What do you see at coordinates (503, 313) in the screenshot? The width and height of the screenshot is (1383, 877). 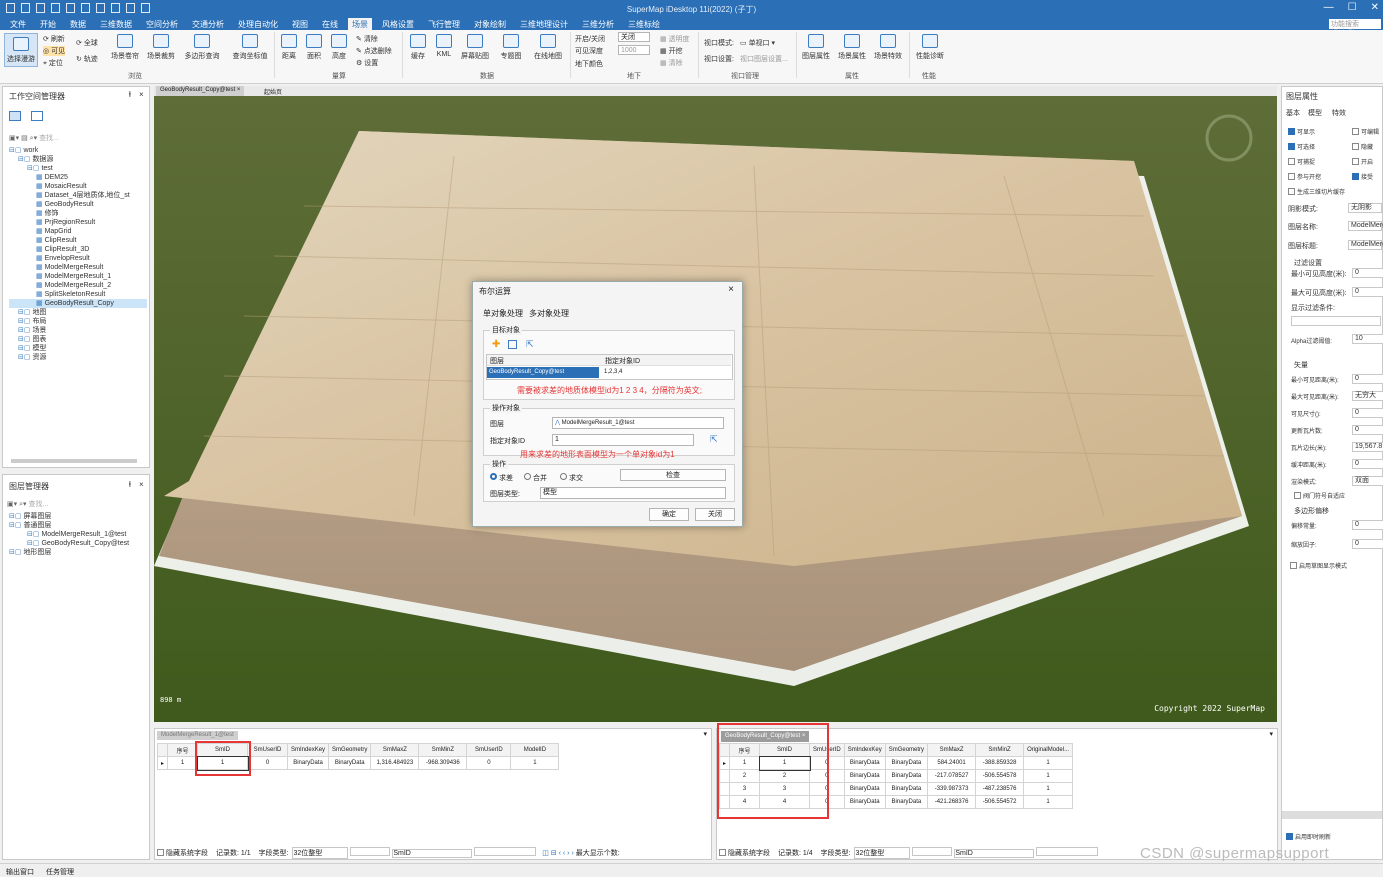 I see `tab-single-object: 单对象处理` at bounding box center [503, 313].